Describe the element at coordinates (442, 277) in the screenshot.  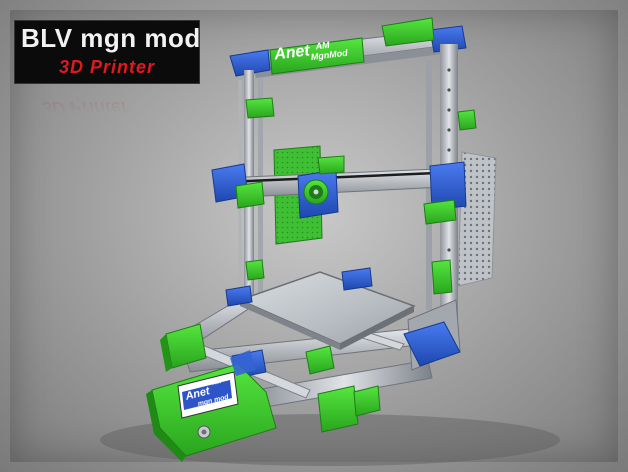
I see `right-z-block-bottom` at that location.